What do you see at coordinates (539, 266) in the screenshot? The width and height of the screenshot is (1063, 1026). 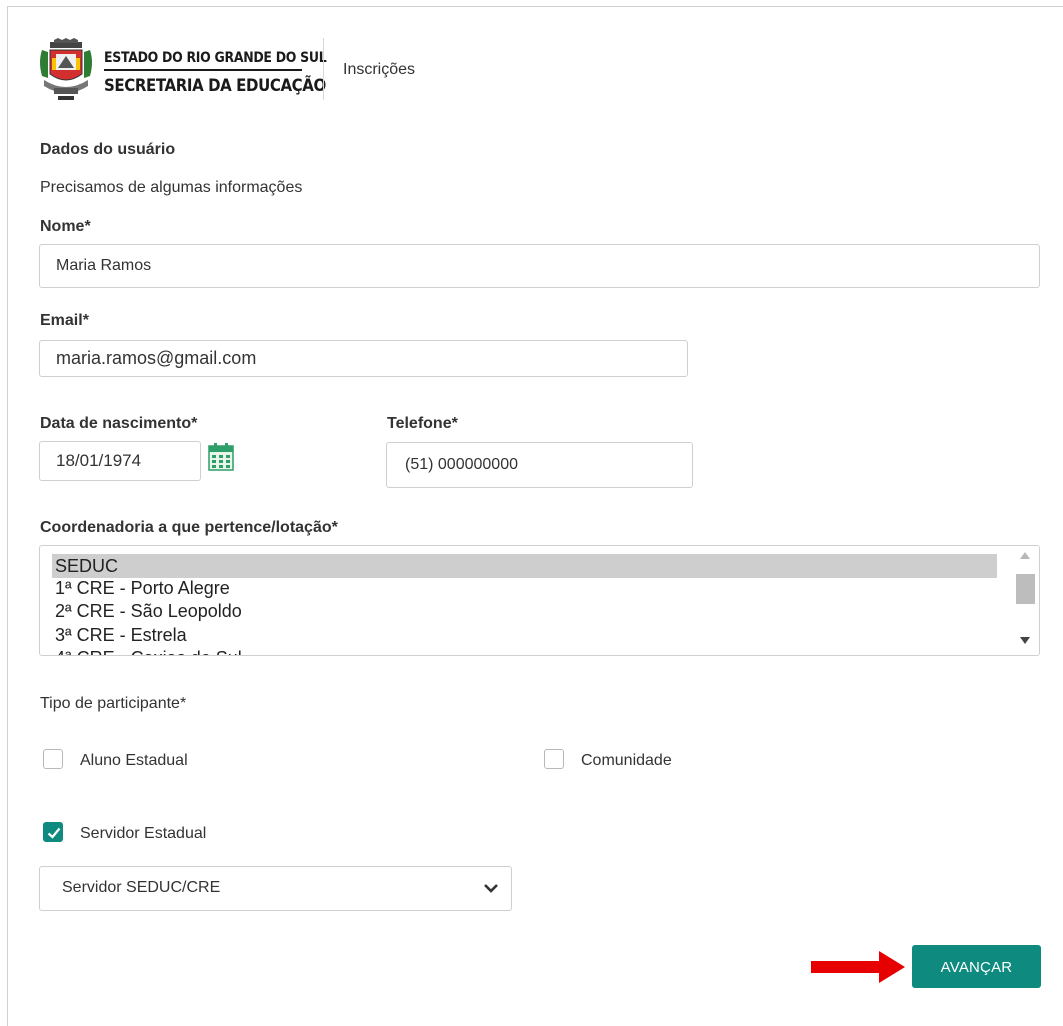 I see `name-input` at bounding box center [539, 266].